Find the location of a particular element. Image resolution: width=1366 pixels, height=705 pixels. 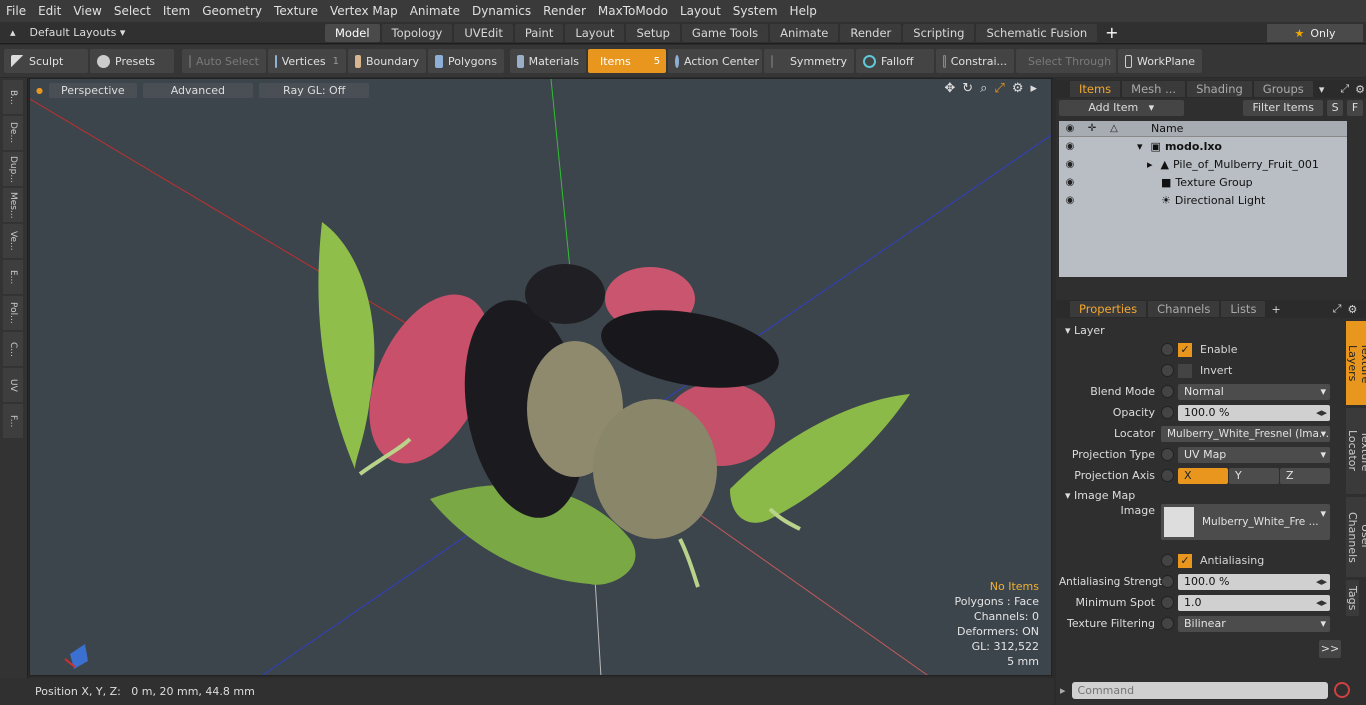

left-tab-uv: UV is located at coordinates (13, 385).